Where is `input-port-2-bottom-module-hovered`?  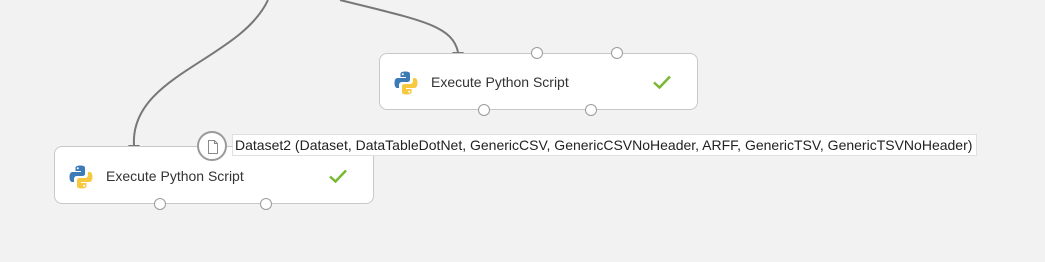 input-port-2-bottom-module-hovered is located at coordinates (212, 146).